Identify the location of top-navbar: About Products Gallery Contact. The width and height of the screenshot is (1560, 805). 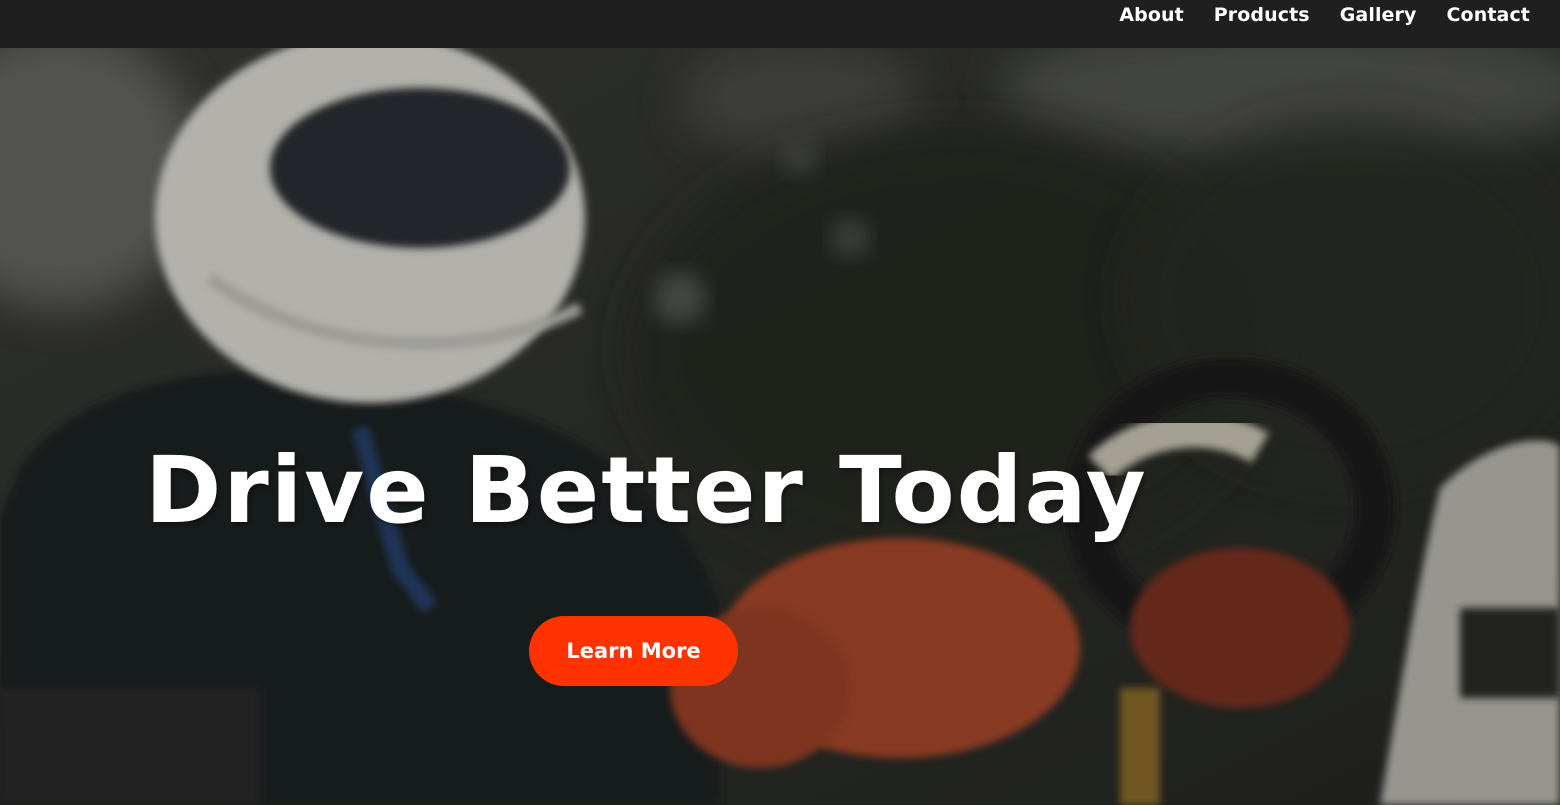
(780, 24).